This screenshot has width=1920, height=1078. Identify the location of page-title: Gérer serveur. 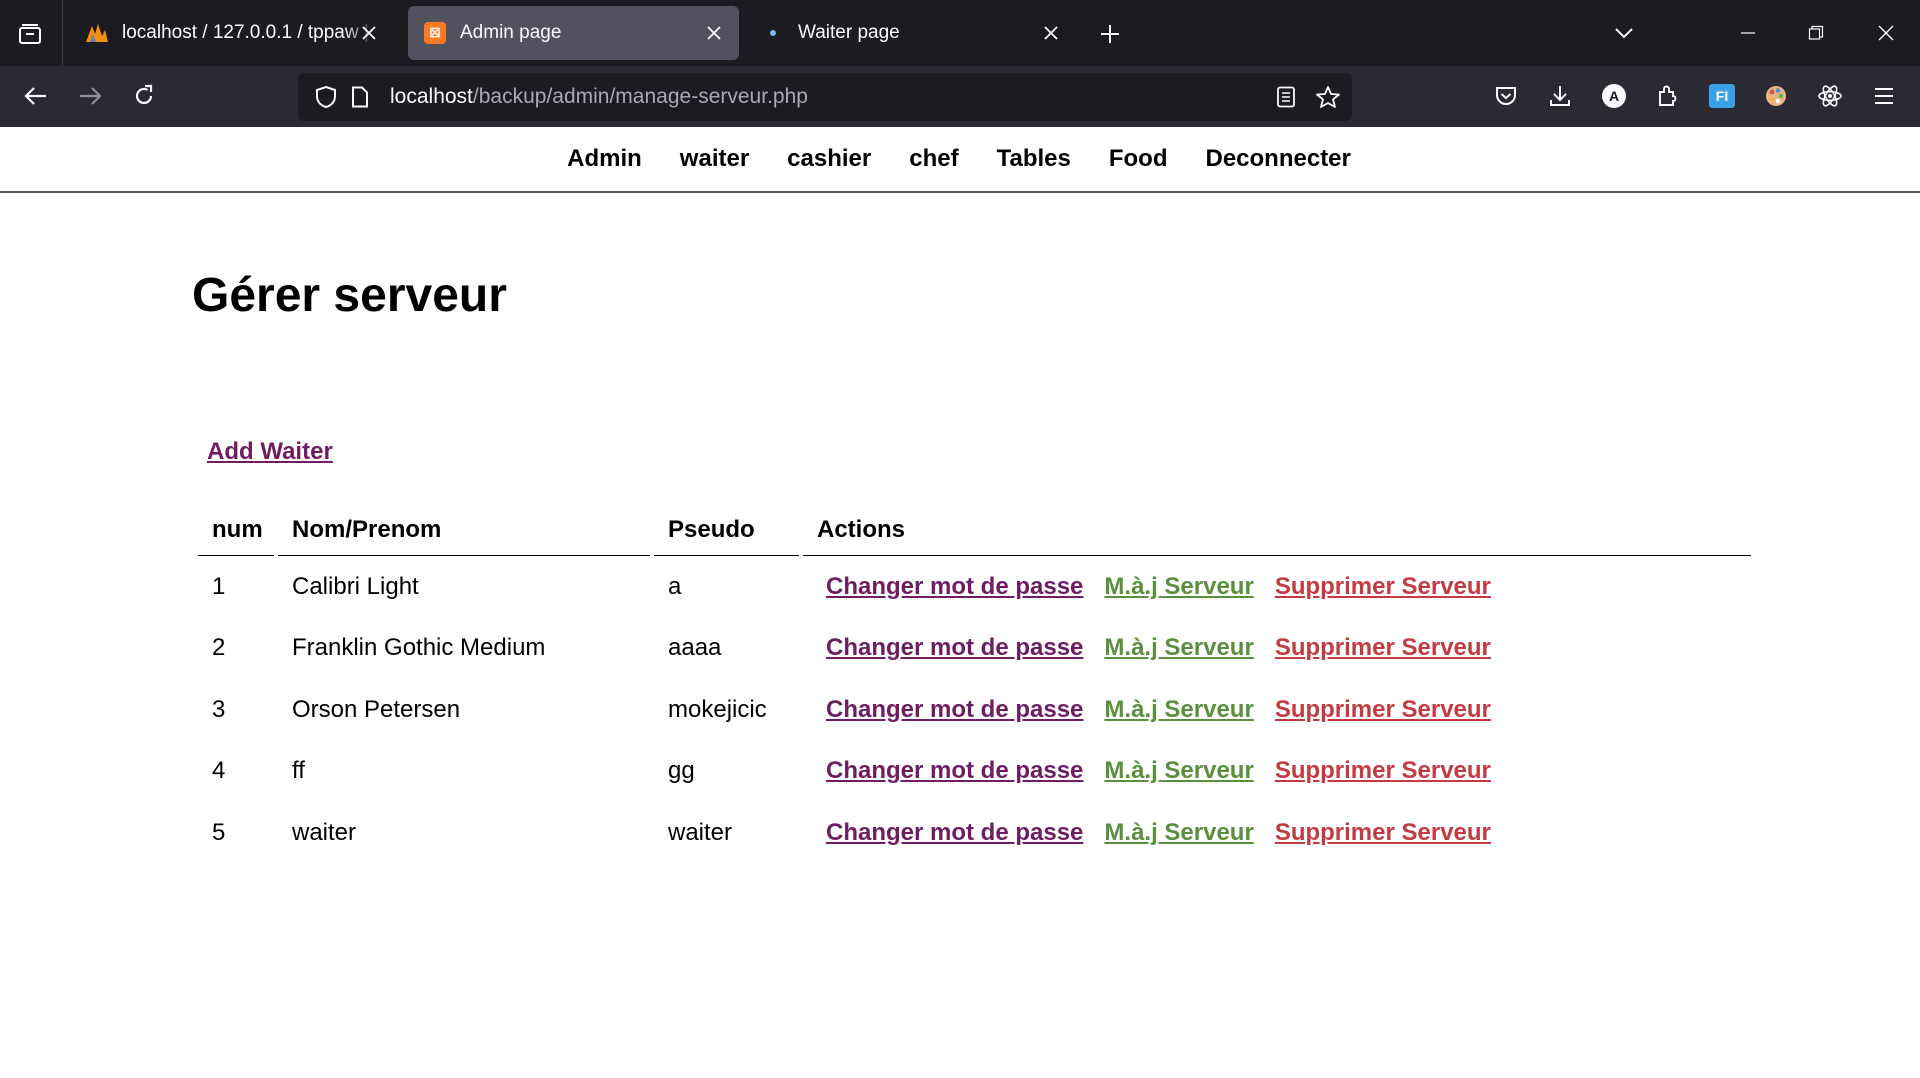
(349, 295).